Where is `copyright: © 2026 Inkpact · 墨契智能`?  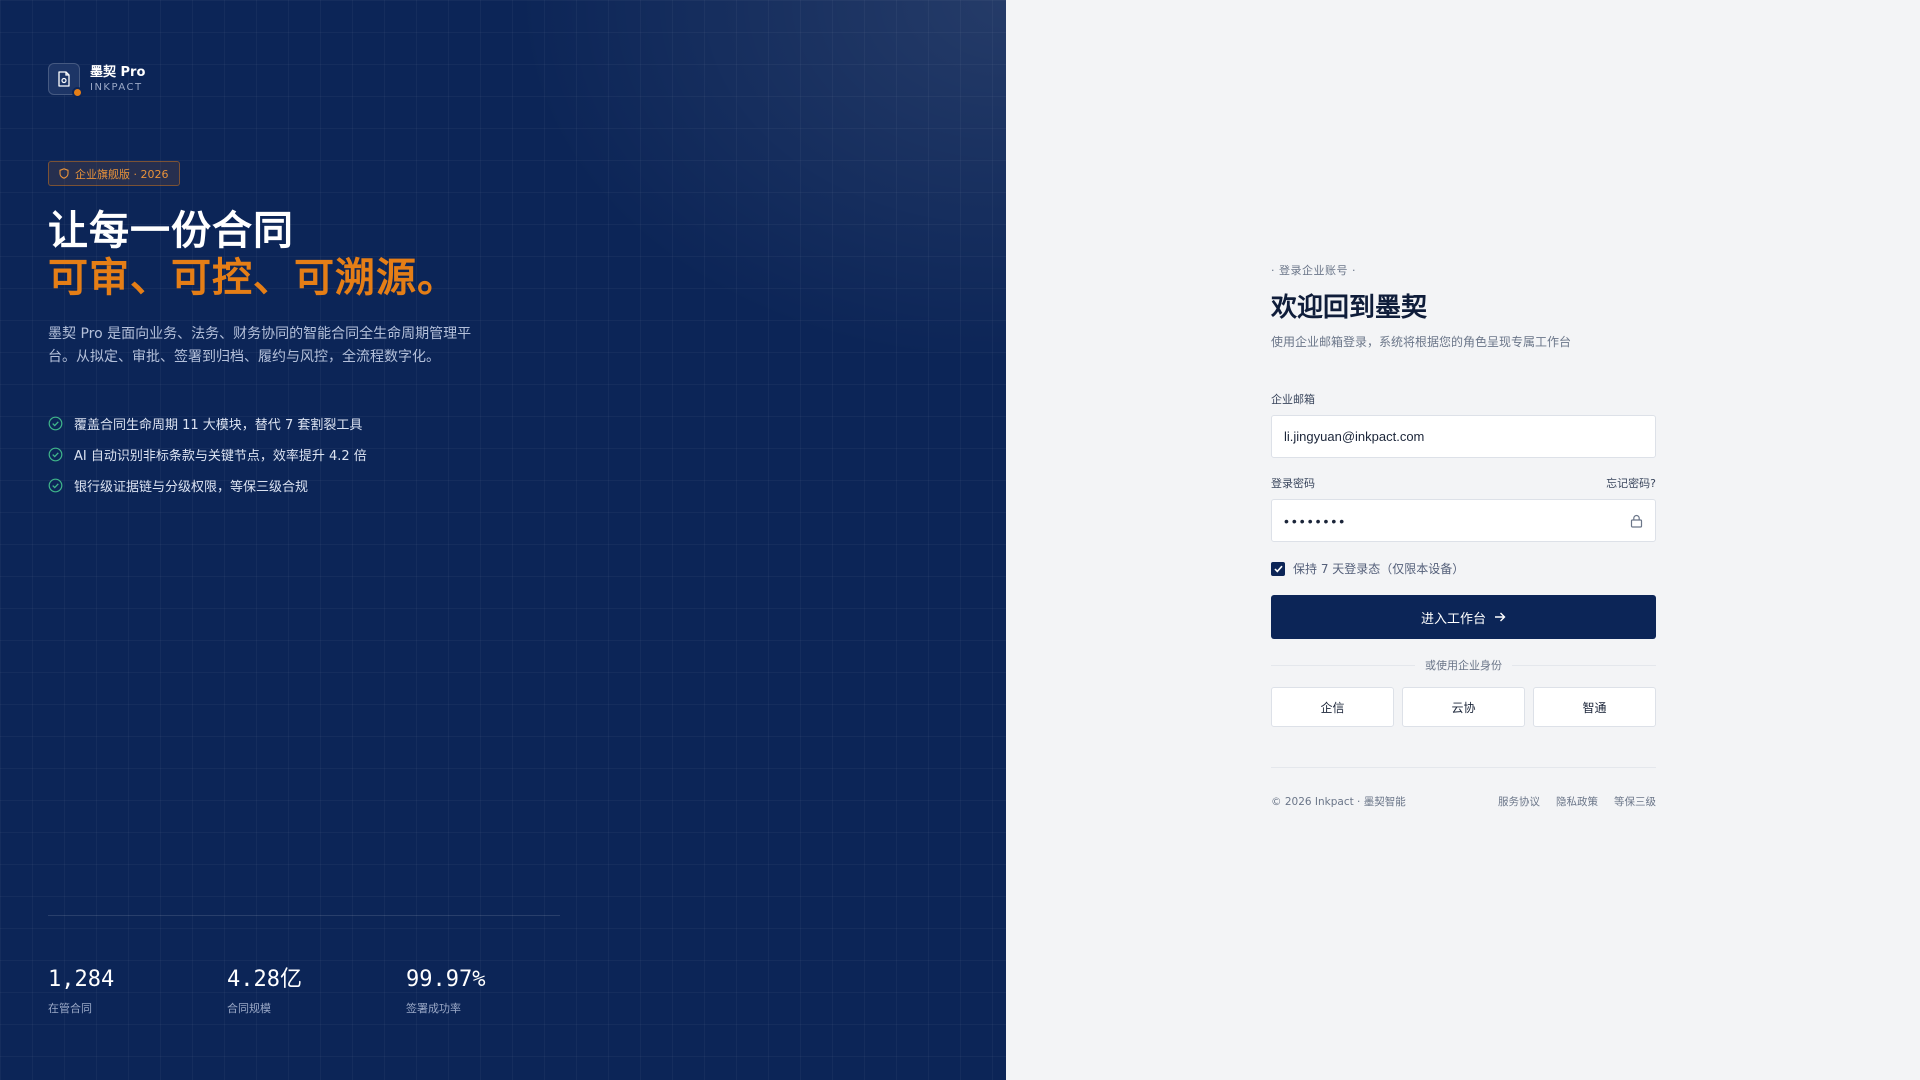 copyright: © 2026 Inkpact · 墨契智能 is located at coordinates (1338, 802).